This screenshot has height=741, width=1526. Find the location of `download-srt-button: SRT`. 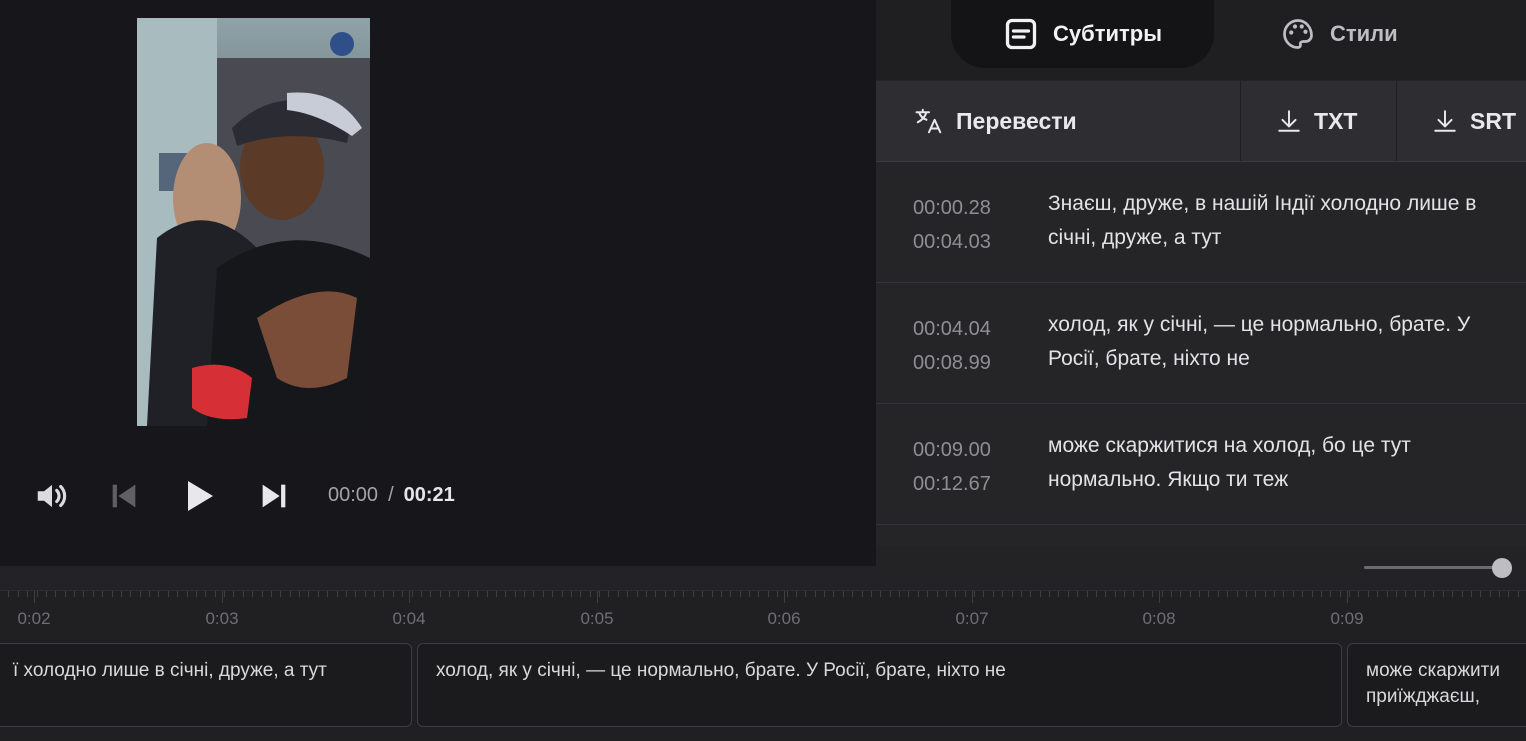

download-srt-button: SRT is located at coordinates (1474, 121).